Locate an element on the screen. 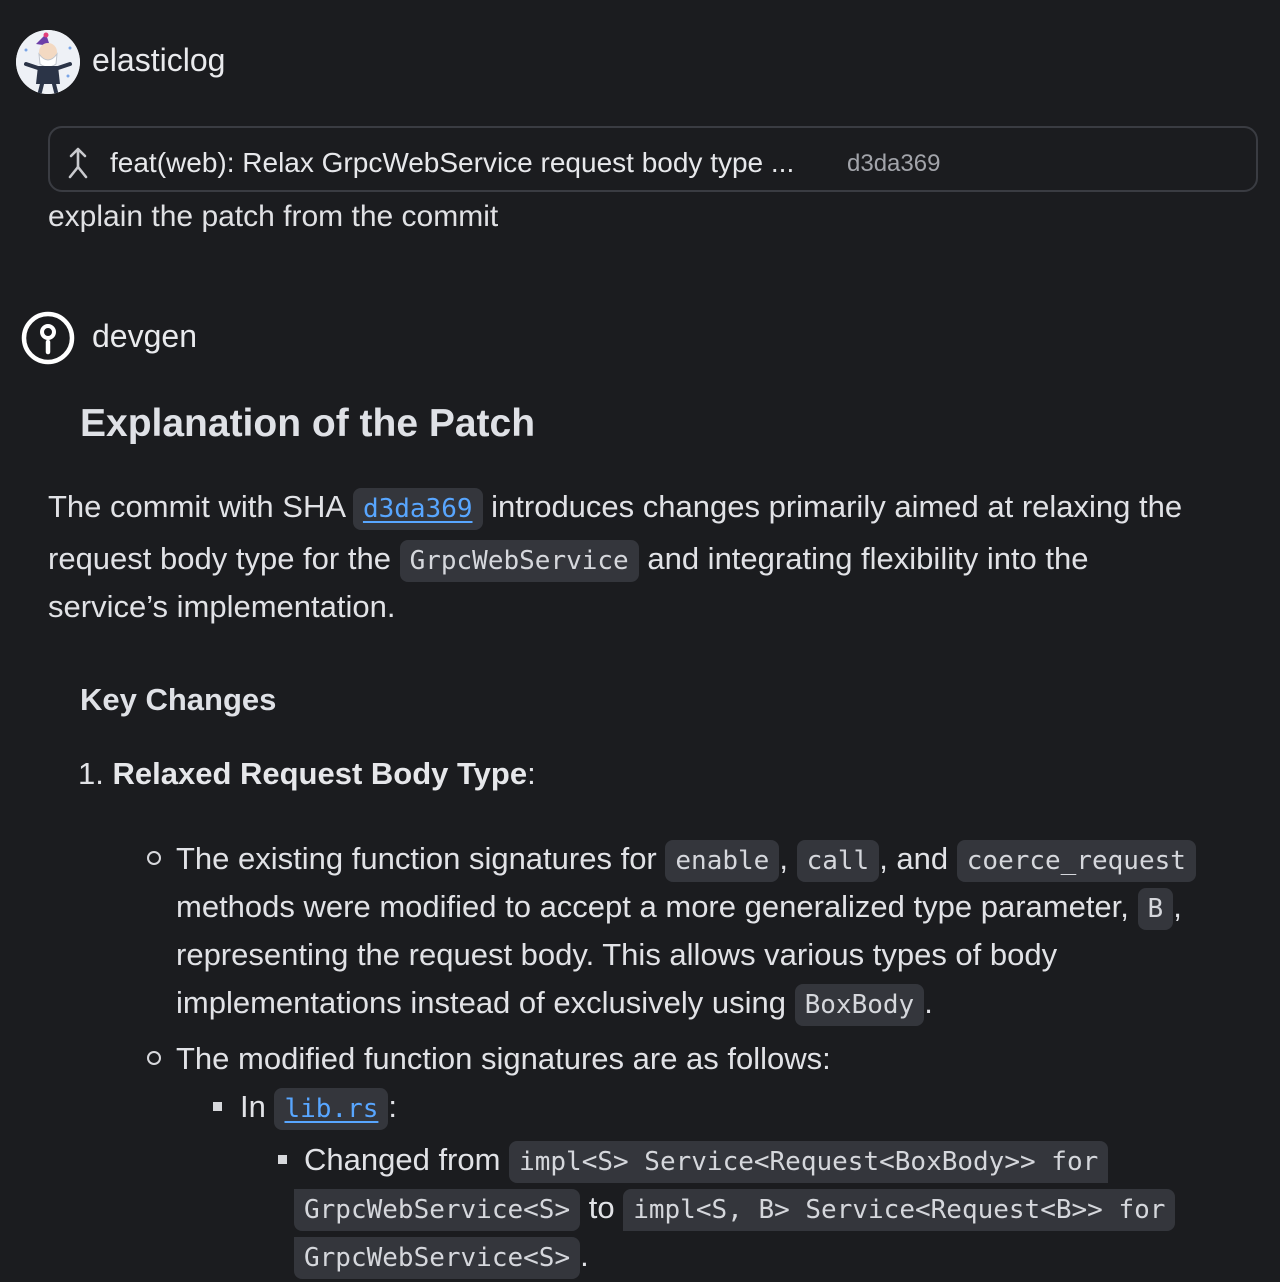 The height and width of the screenshot is (1282, 1280). list-item-title: Relaxed Request Body Type is located at coordinates (320, 773).